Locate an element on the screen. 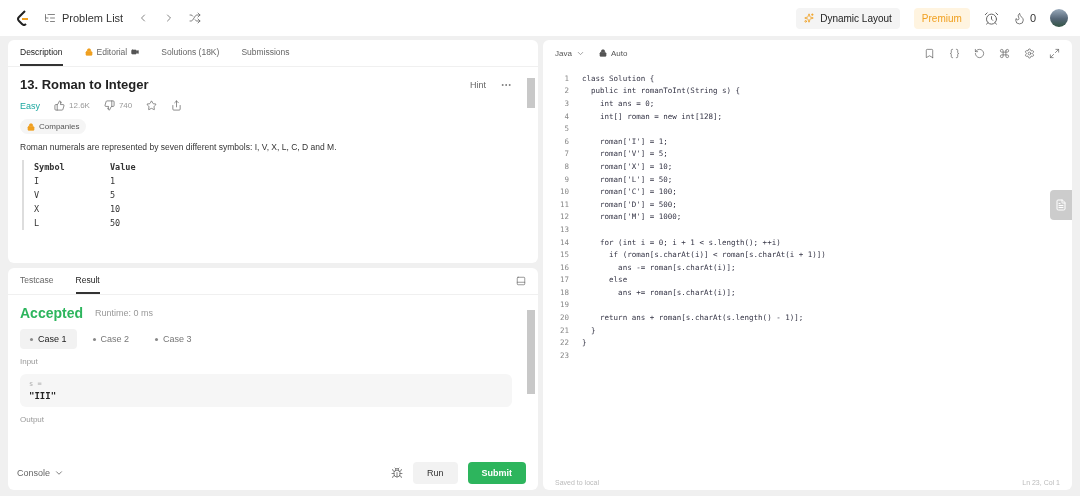  sparkle-icon is located at coordinates (809, 18).